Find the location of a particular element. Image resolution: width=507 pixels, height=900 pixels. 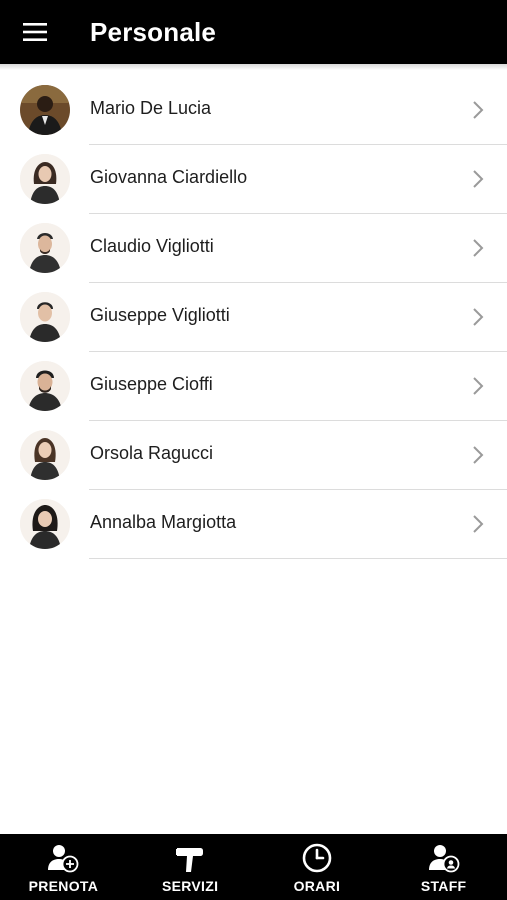

menu-icon is located at coordinates (35, 32).